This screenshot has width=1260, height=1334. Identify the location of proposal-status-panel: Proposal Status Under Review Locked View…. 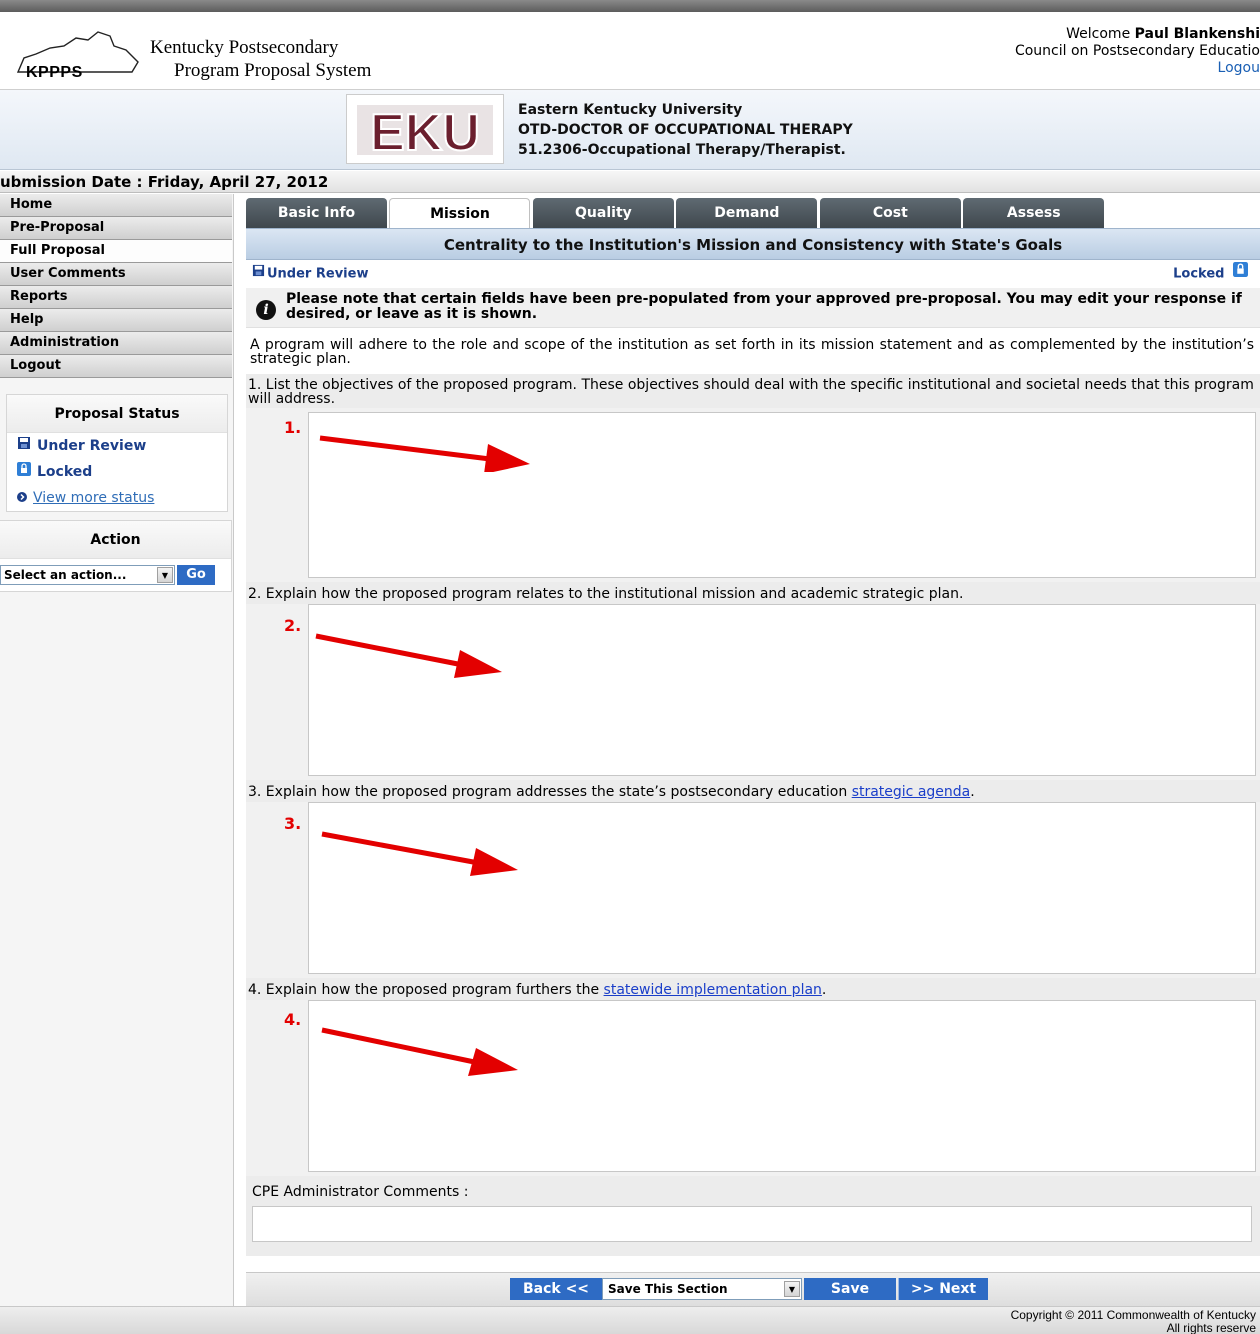
(117, 453).